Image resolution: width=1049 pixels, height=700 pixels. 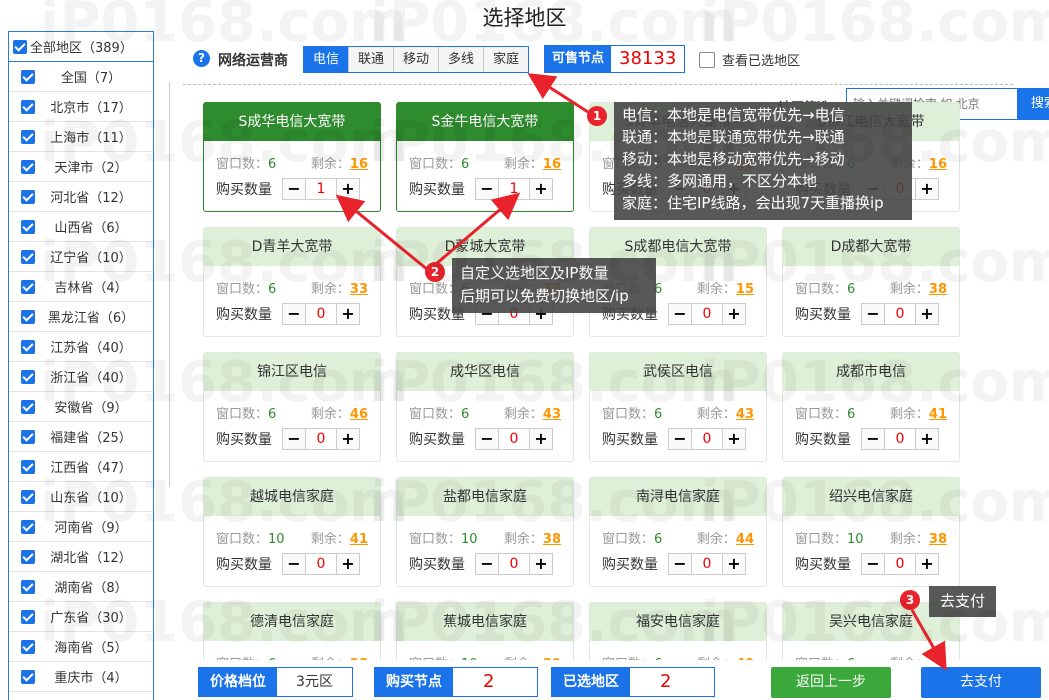 I want to click on isp-tab: 联通, so click(x=371, y=59).